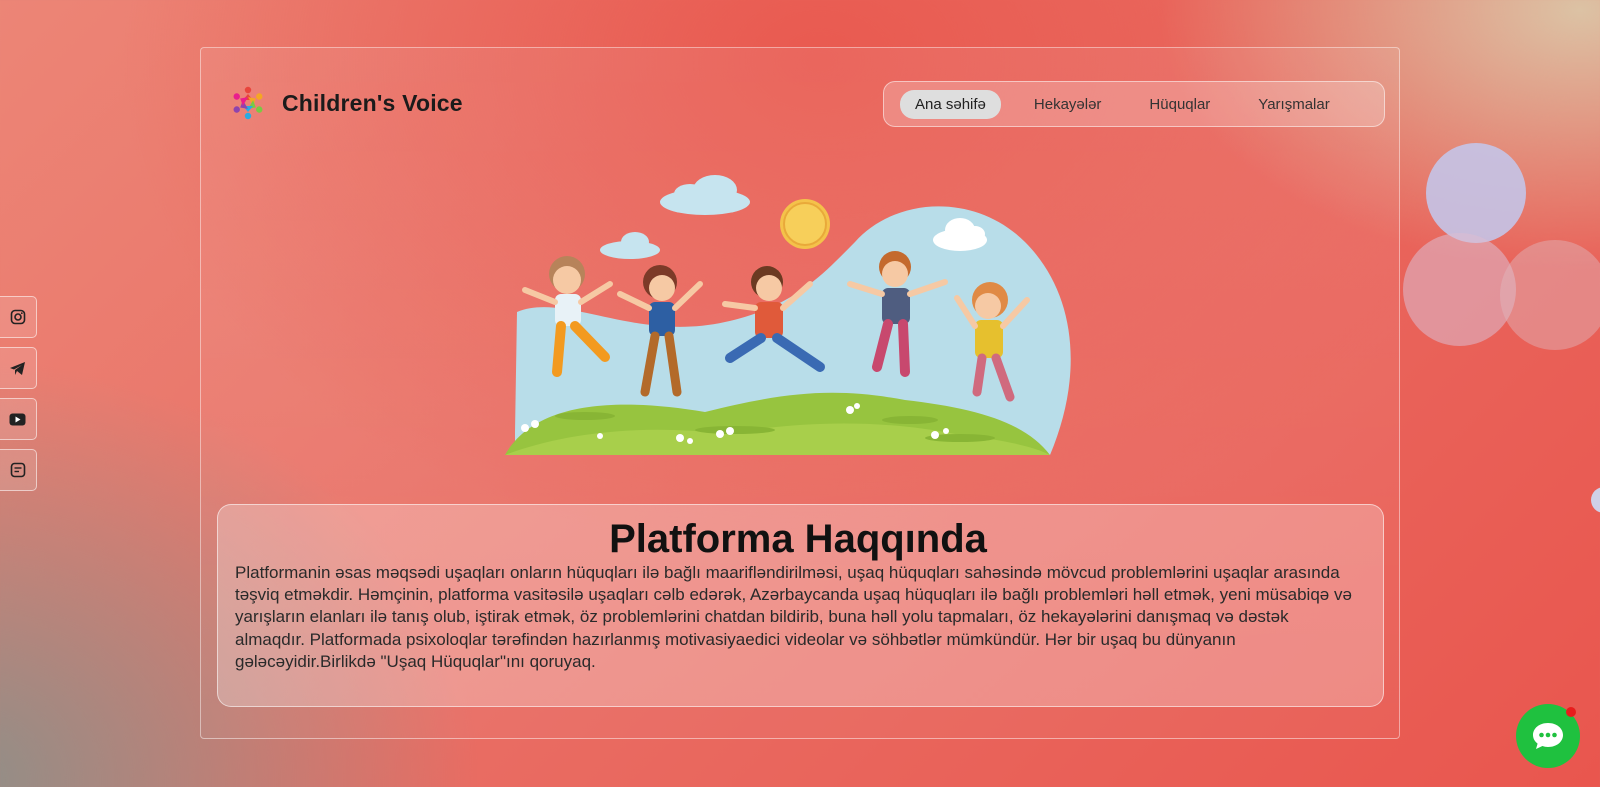 This screenshot has width=1600, height=787. Describe the element at coordinates (248, 103) in the screenshot. I see `people-circle-logo-icon` at that location.